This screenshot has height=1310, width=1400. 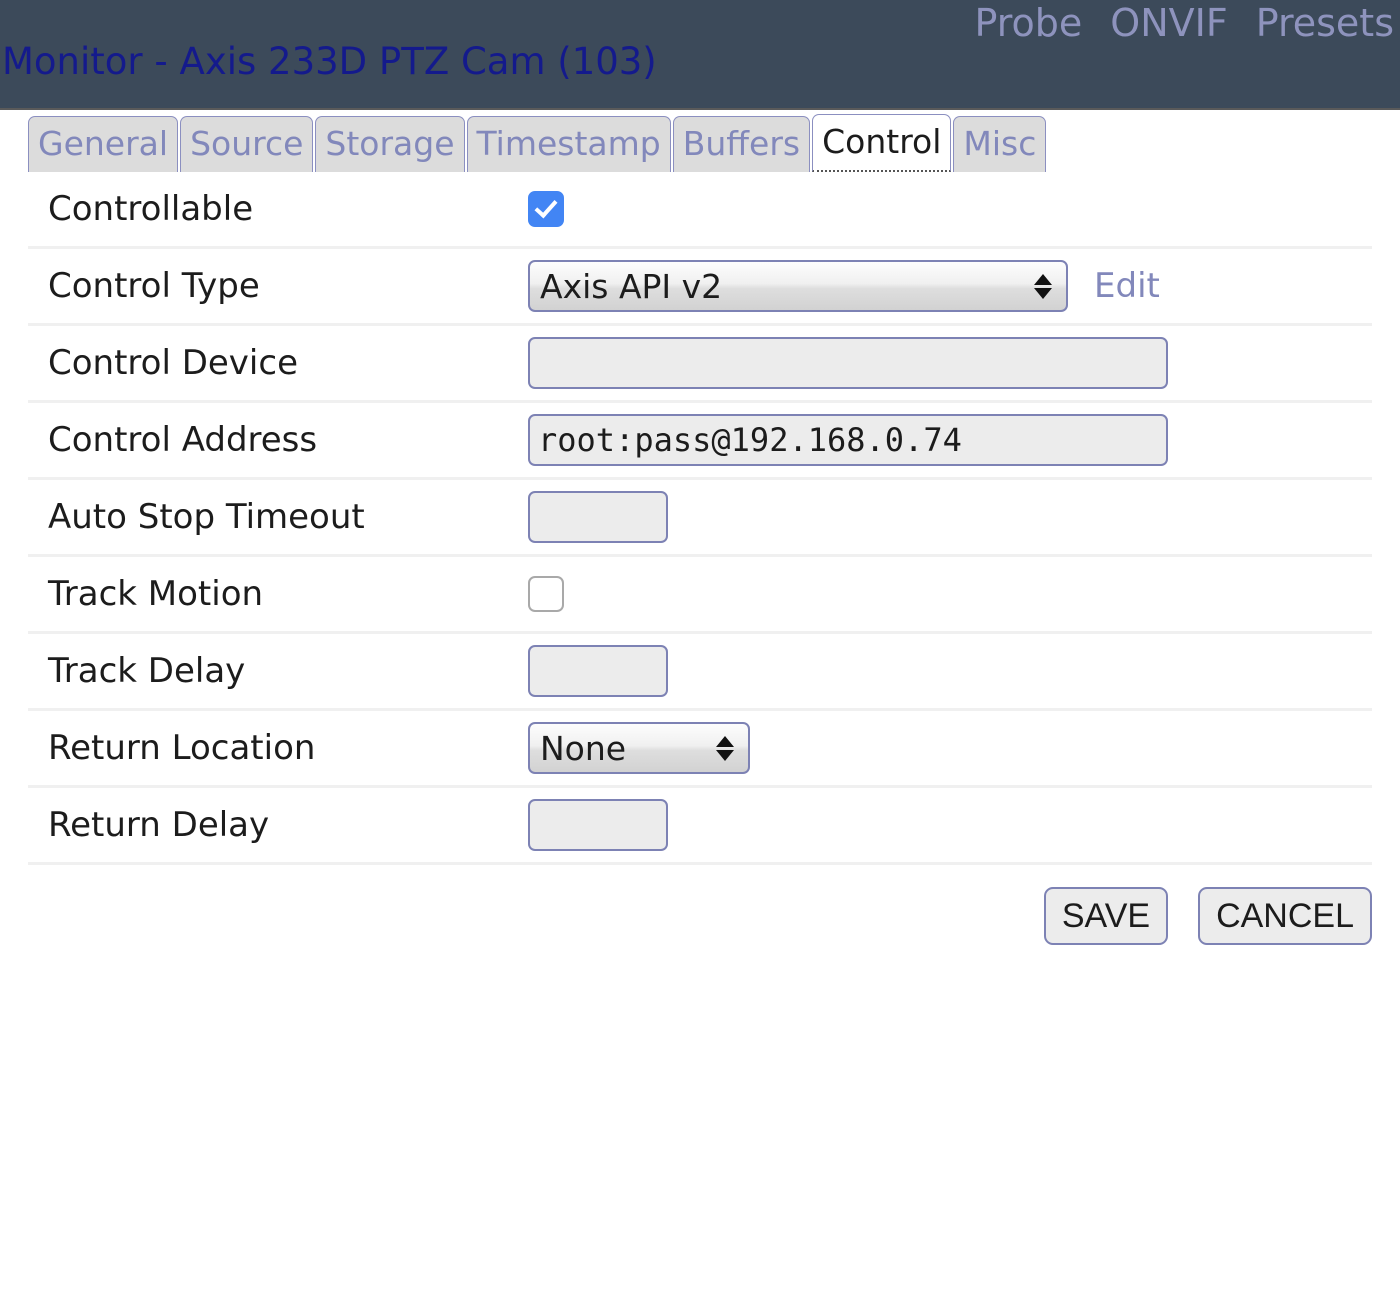 What do you see at coordinates (103, 144) in the screenshot?
I see `tab-general: General` at bounding box center [103, 144].